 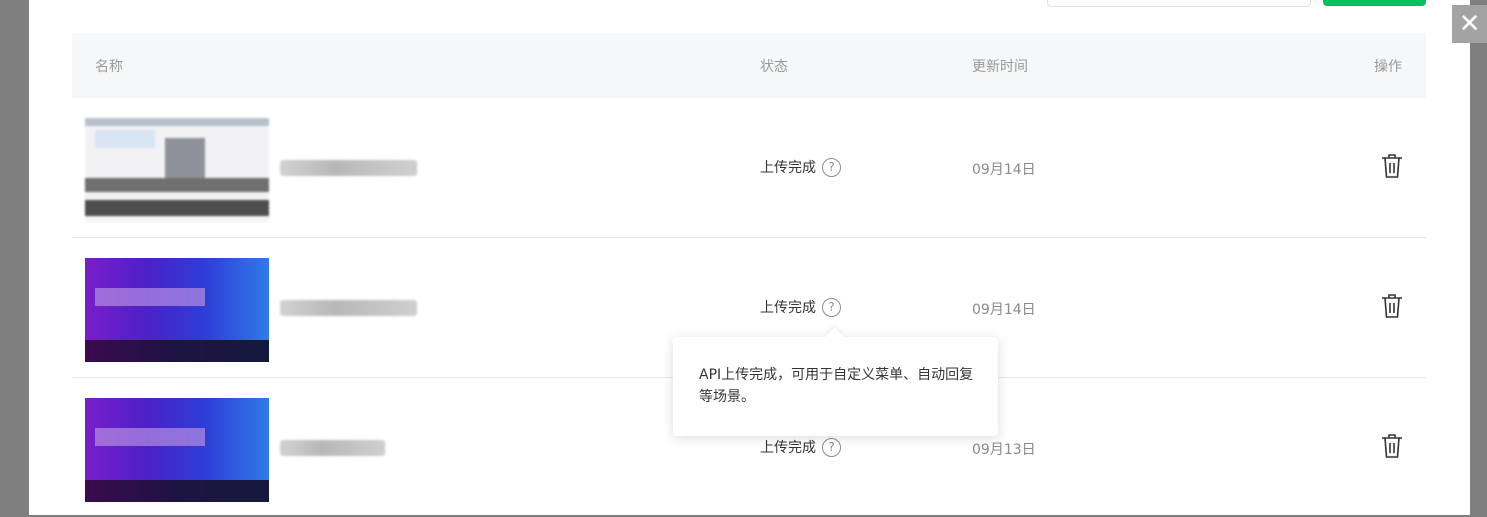 What do you see at coordinates (1000, 67) in the screenshot?
I see `header-updated: 更新时间` at bounding box center [1000, 67].